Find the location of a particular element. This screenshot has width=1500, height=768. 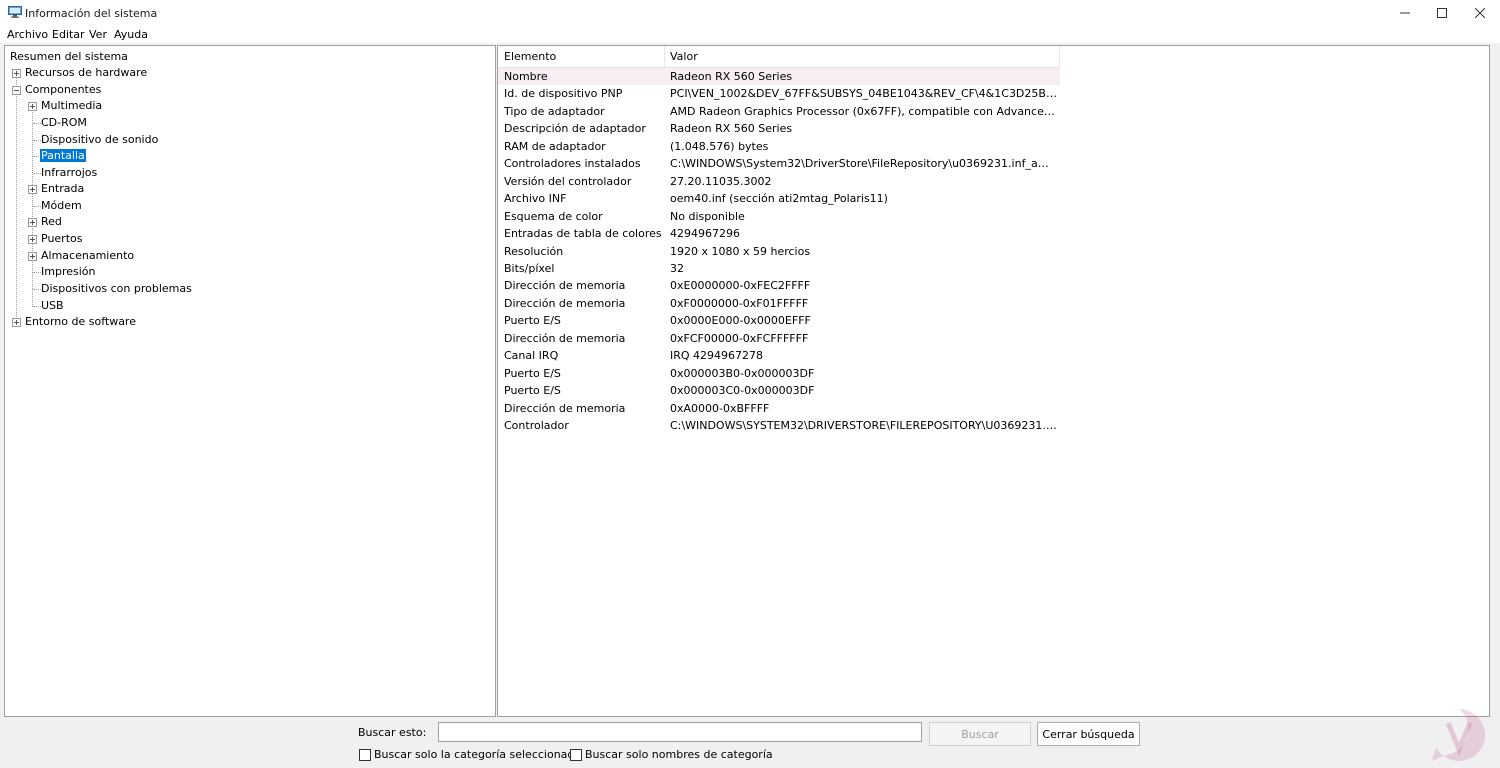

table-row: Puerto E/S 0x0000E000-0x0000EFFF is located at coordinates (779, 320).